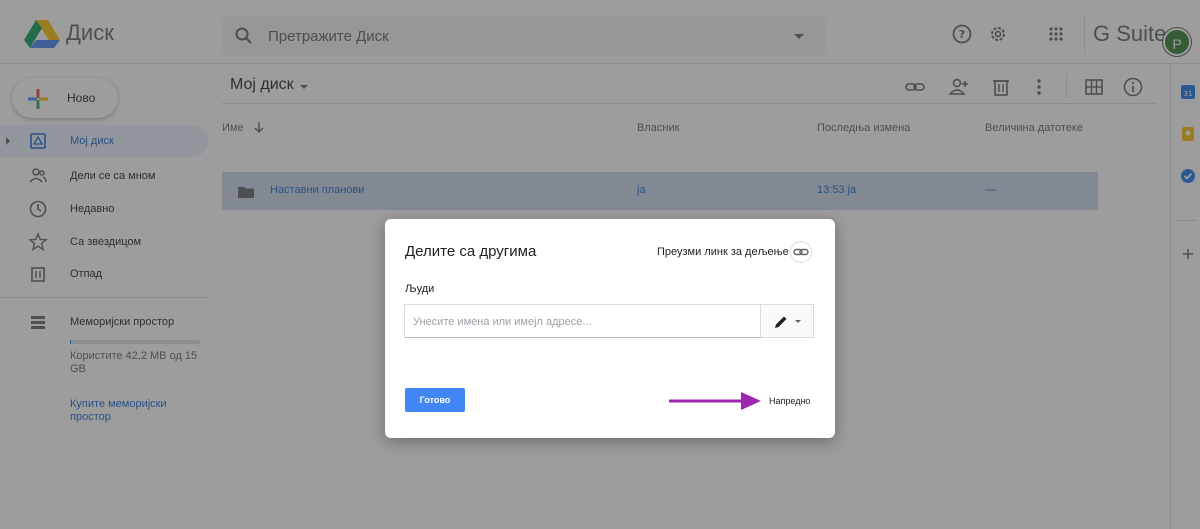 The image size is (1200, 529). Describe the element at coordinates (471, 251) in the screenshot. I see `dialog-title: Делите са другима` at that location.